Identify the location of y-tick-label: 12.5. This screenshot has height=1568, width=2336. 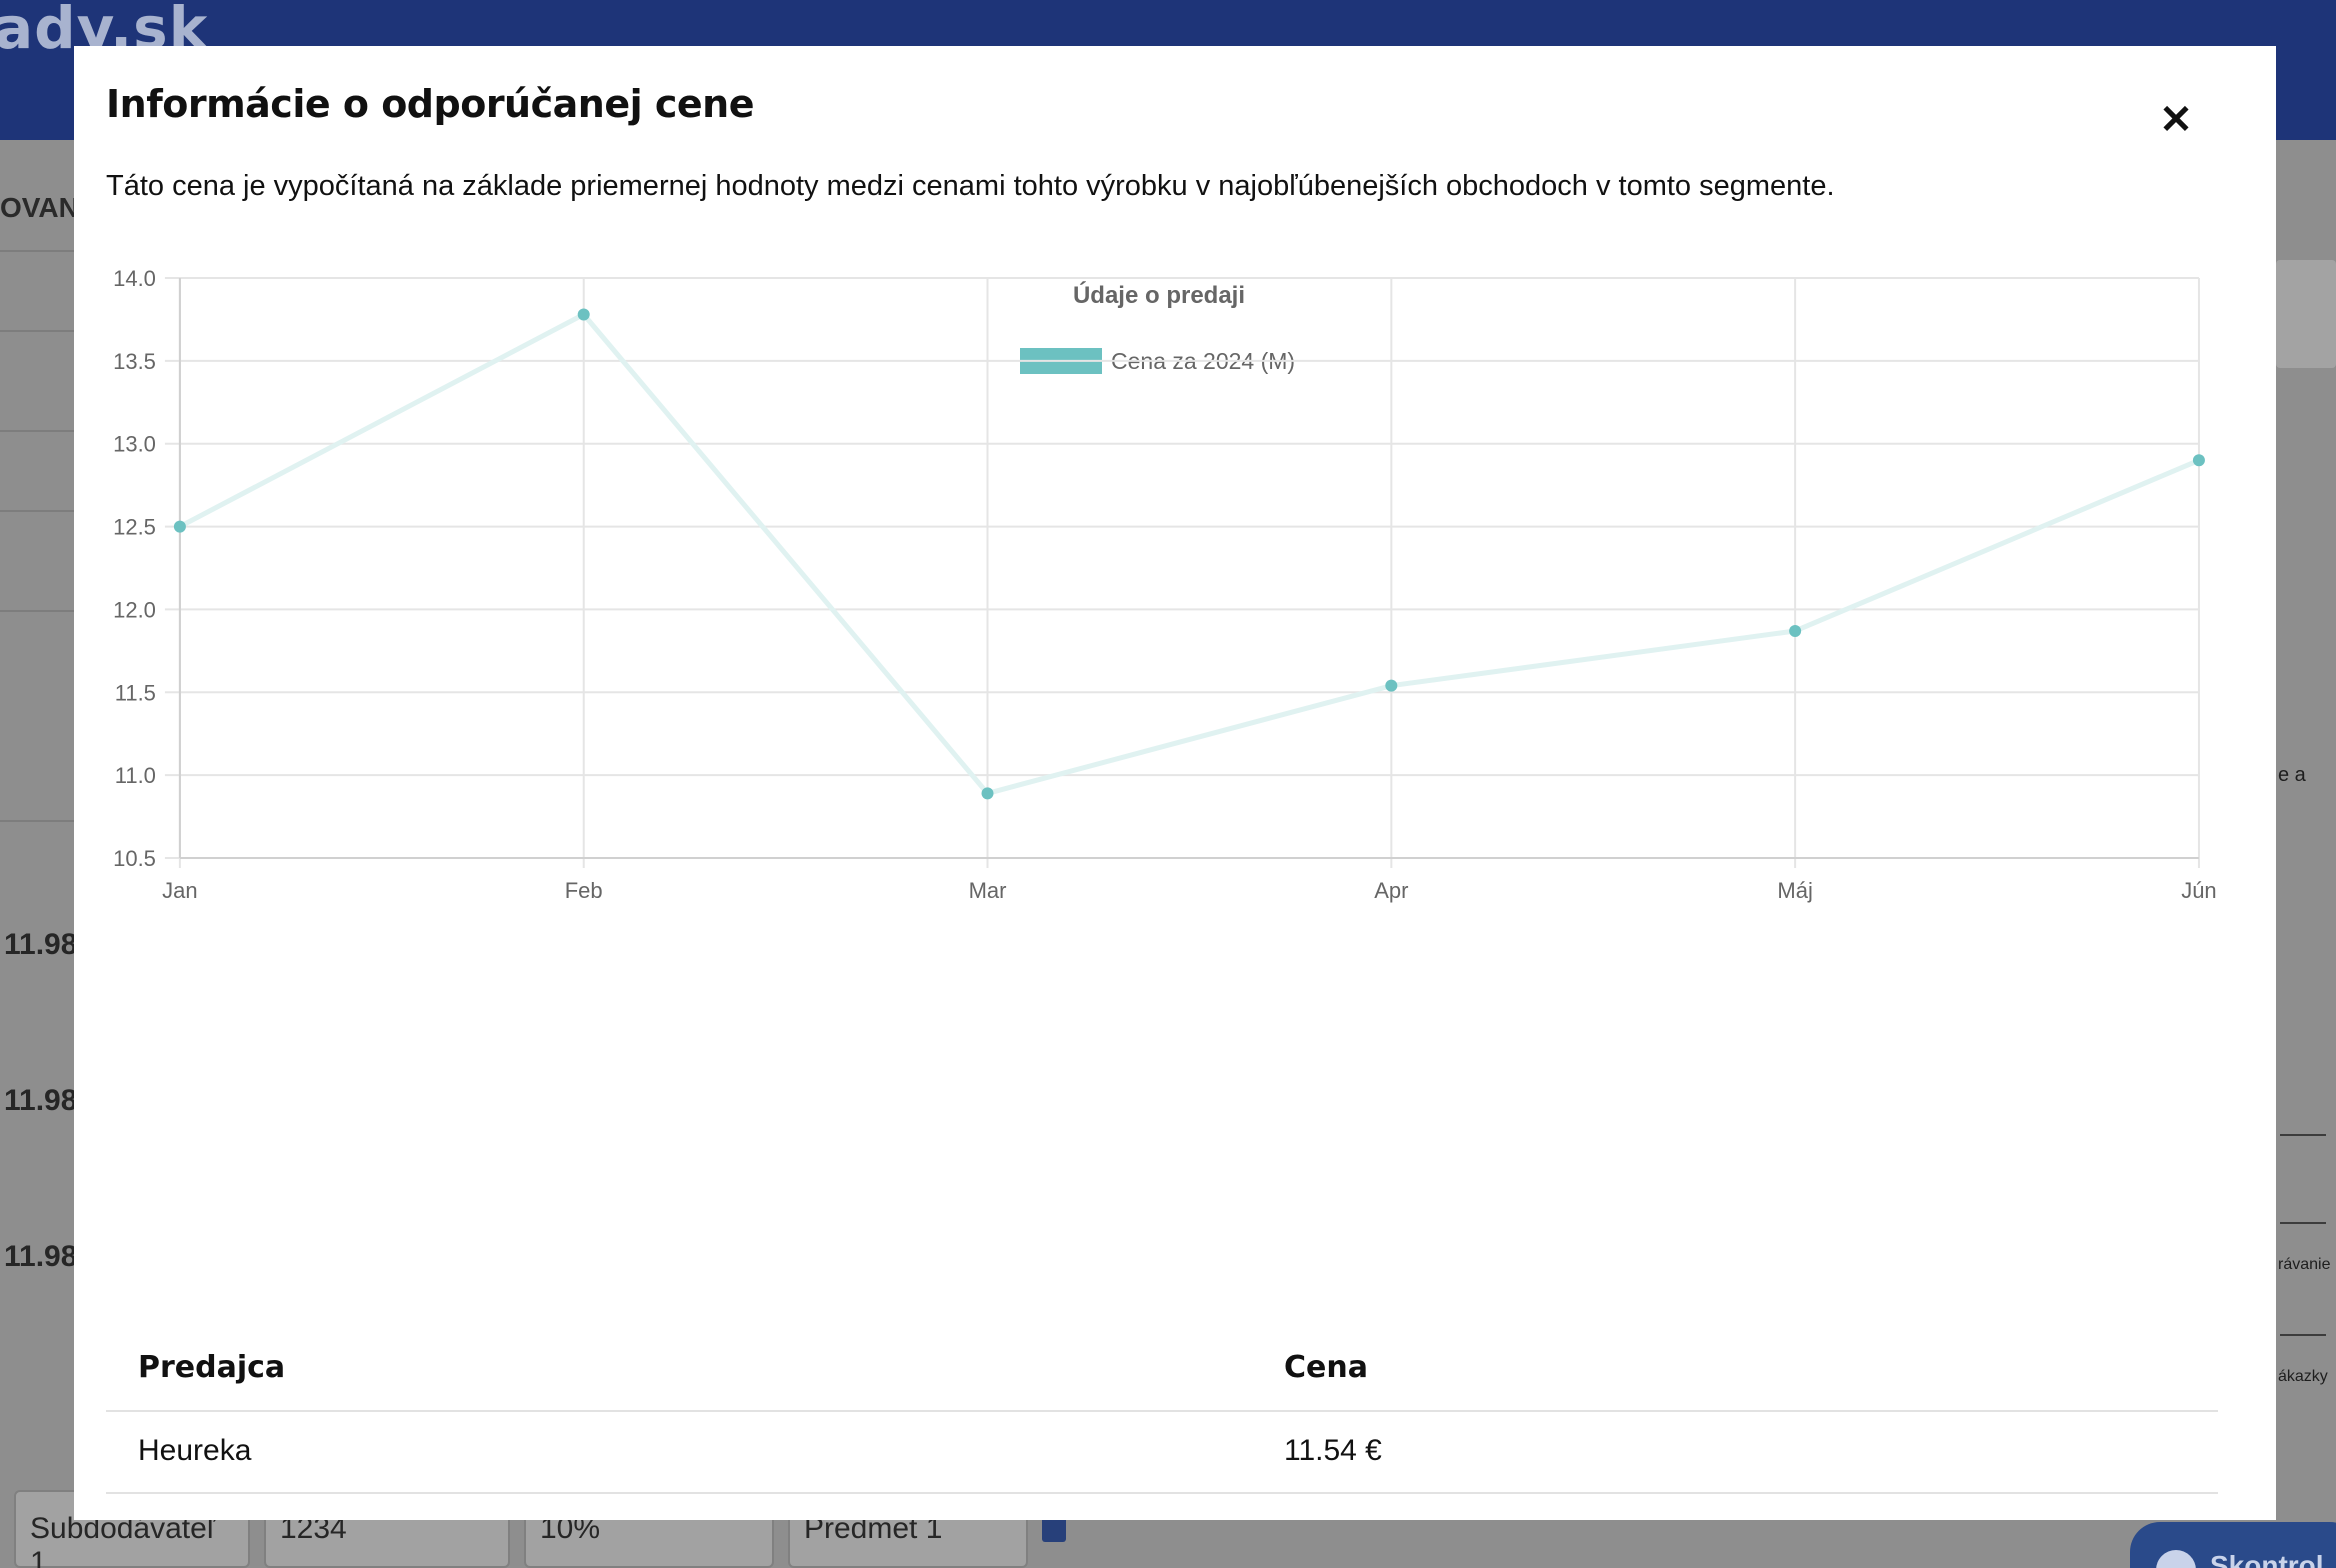
(134, 527).